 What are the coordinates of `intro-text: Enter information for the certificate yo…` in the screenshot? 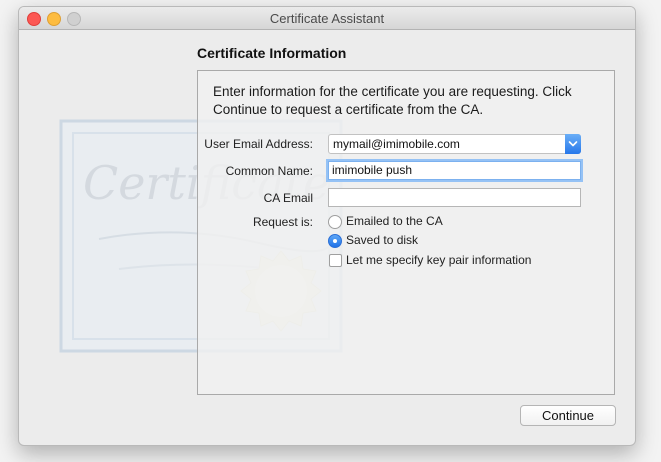 It's located at (392, 100).